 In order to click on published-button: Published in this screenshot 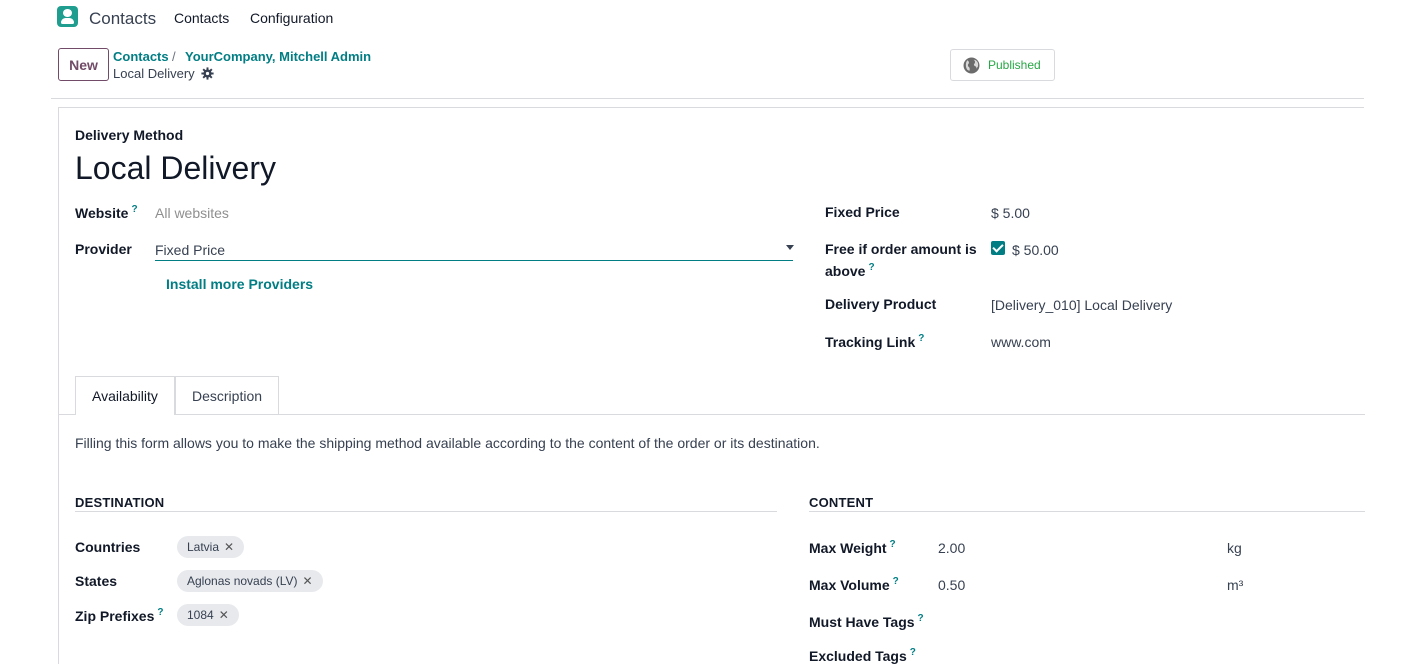, I will do `click(1002, 65)`.